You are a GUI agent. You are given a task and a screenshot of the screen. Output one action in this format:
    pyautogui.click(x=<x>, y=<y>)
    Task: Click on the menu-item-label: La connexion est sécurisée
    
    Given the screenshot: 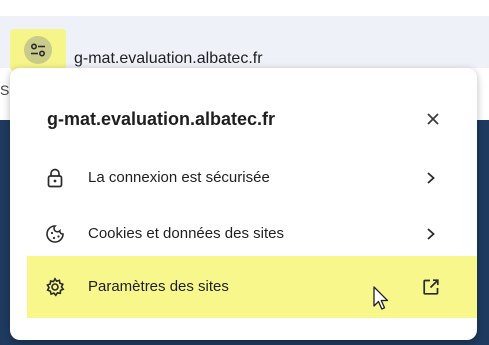 What is the action you would take?
    pyautogui.click(x=179, y=177)
    